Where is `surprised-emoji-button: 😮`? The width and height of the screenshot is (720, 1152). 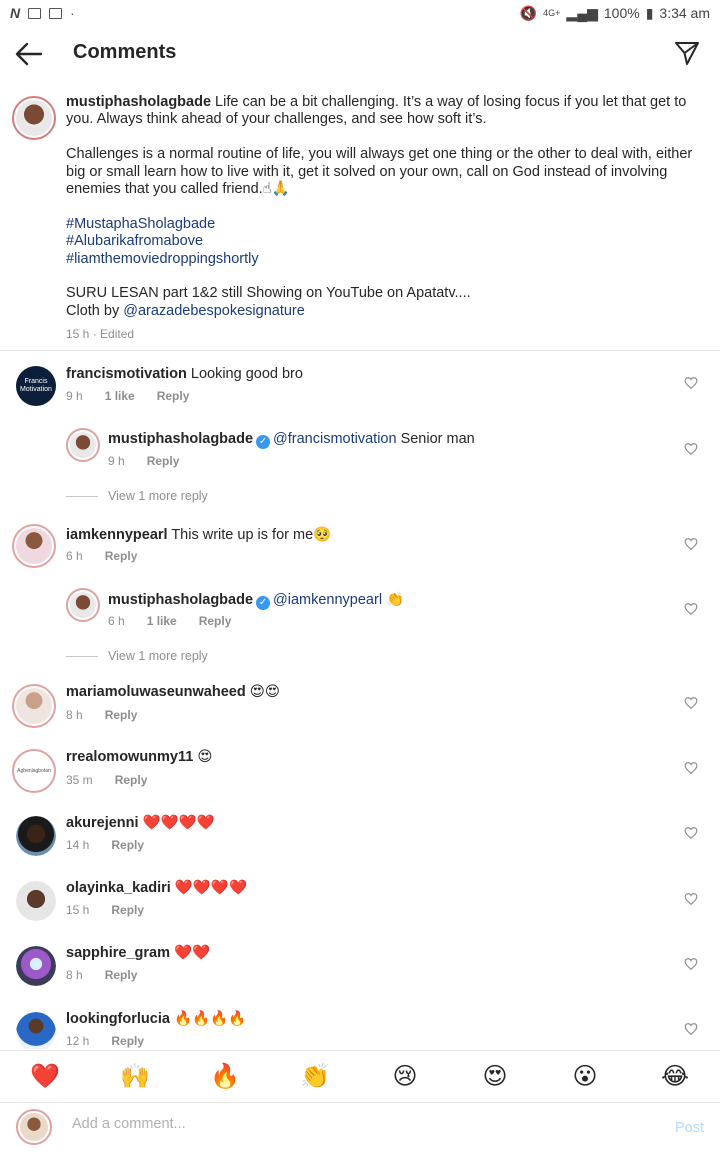 surprised-emoji-button: 😮 is located at coordinates (585, 1076).